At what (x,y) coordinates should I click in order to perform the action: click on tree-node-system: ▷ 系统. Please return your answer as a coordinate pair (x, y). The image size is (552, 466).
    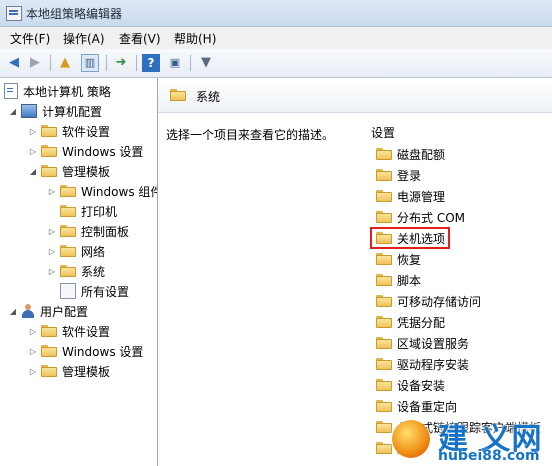
    Looking at the image, I should click on (76, 271).